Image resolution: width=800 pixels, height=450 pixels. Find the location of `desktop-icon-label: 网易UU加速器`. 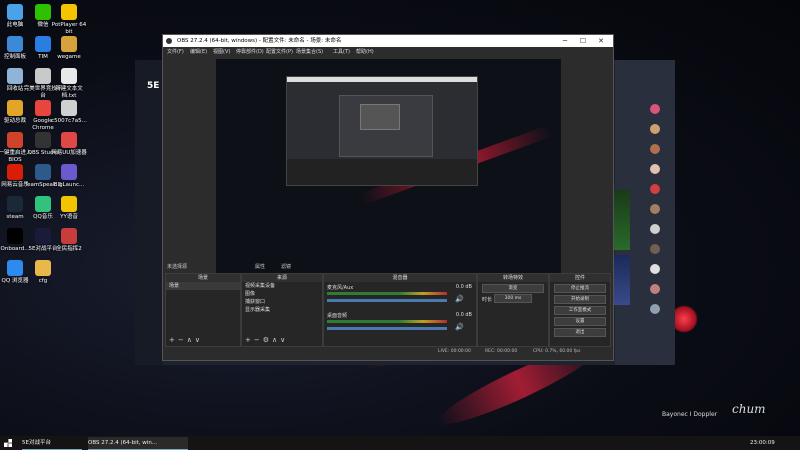

desktop-icon-label: 网易UU加速器 is located at coordinates (69, 153).